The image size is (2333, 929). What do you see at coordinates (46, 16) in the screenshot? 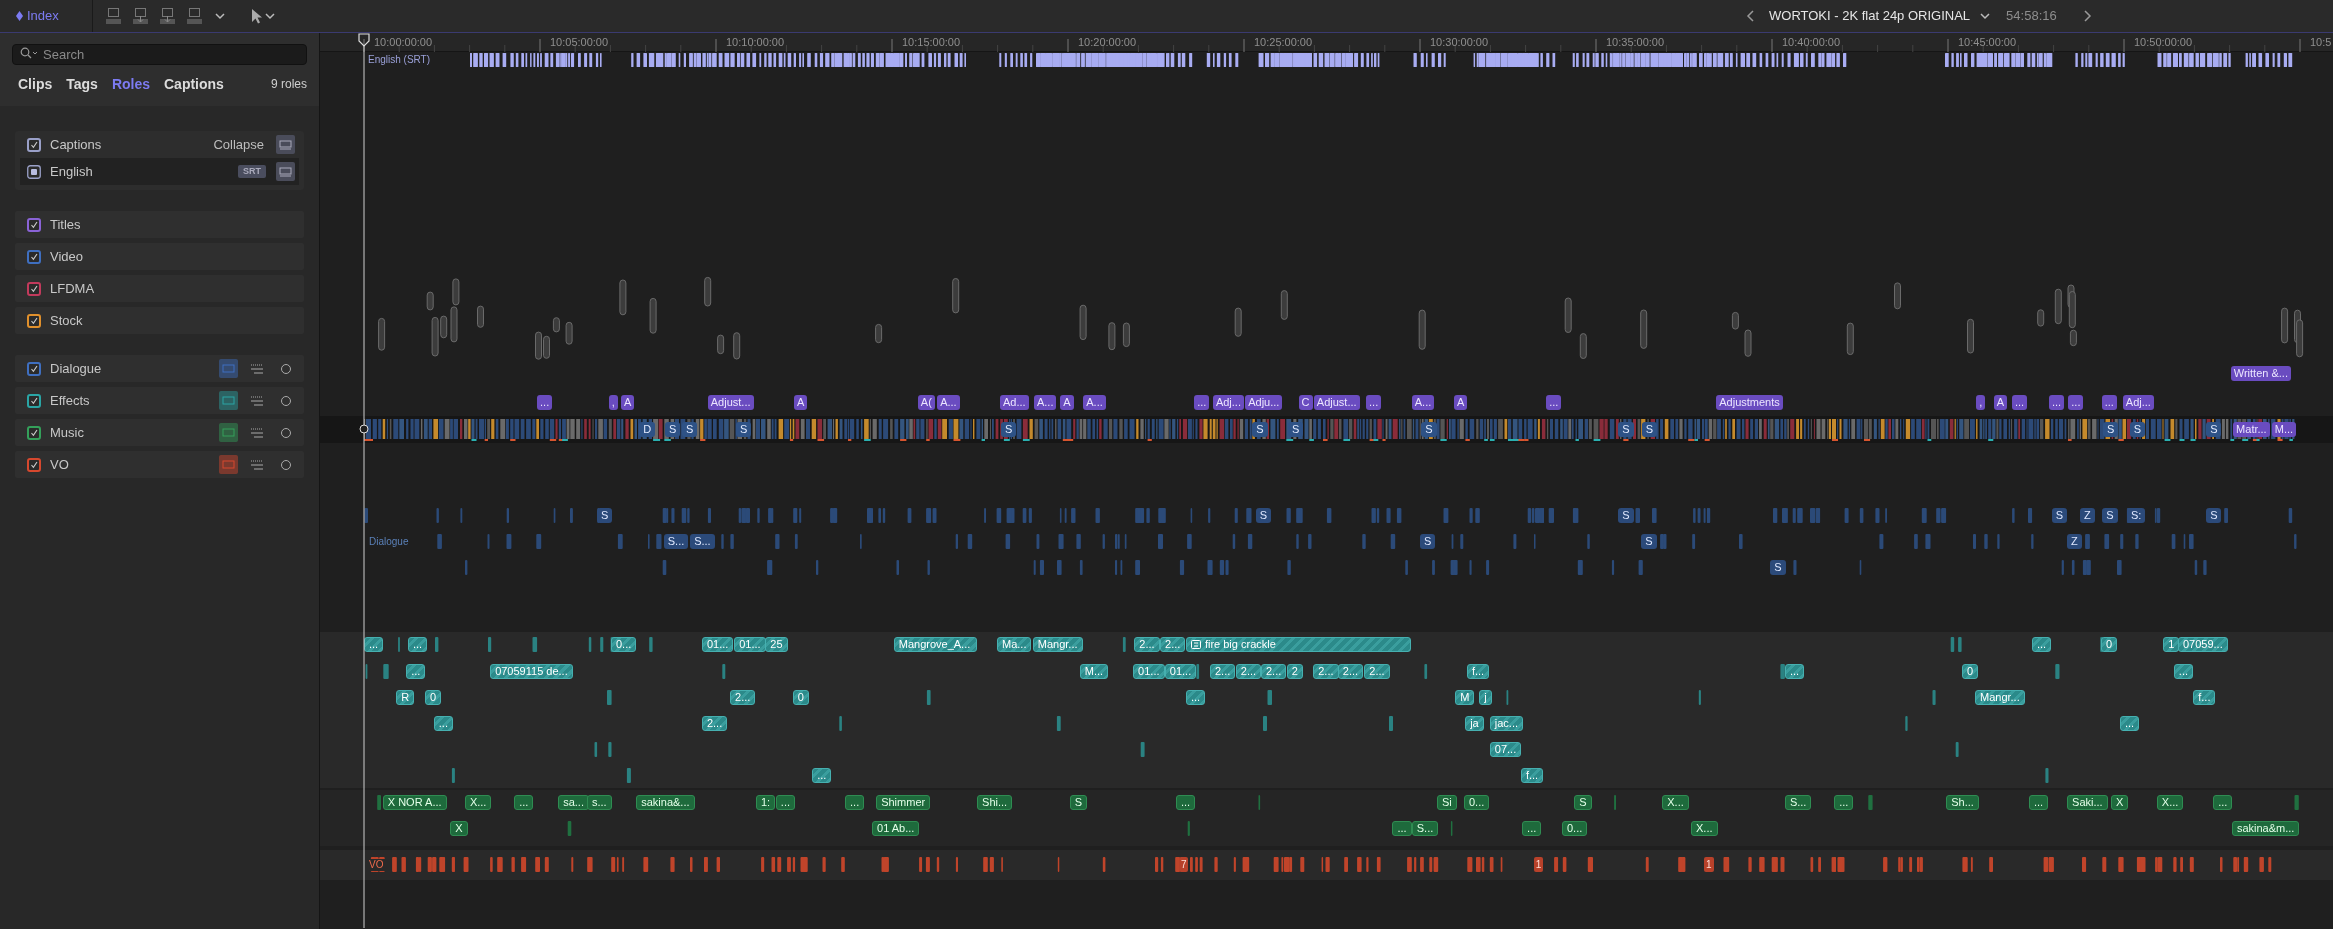
I see `index-button: Index` at bounding box center [46, 16].